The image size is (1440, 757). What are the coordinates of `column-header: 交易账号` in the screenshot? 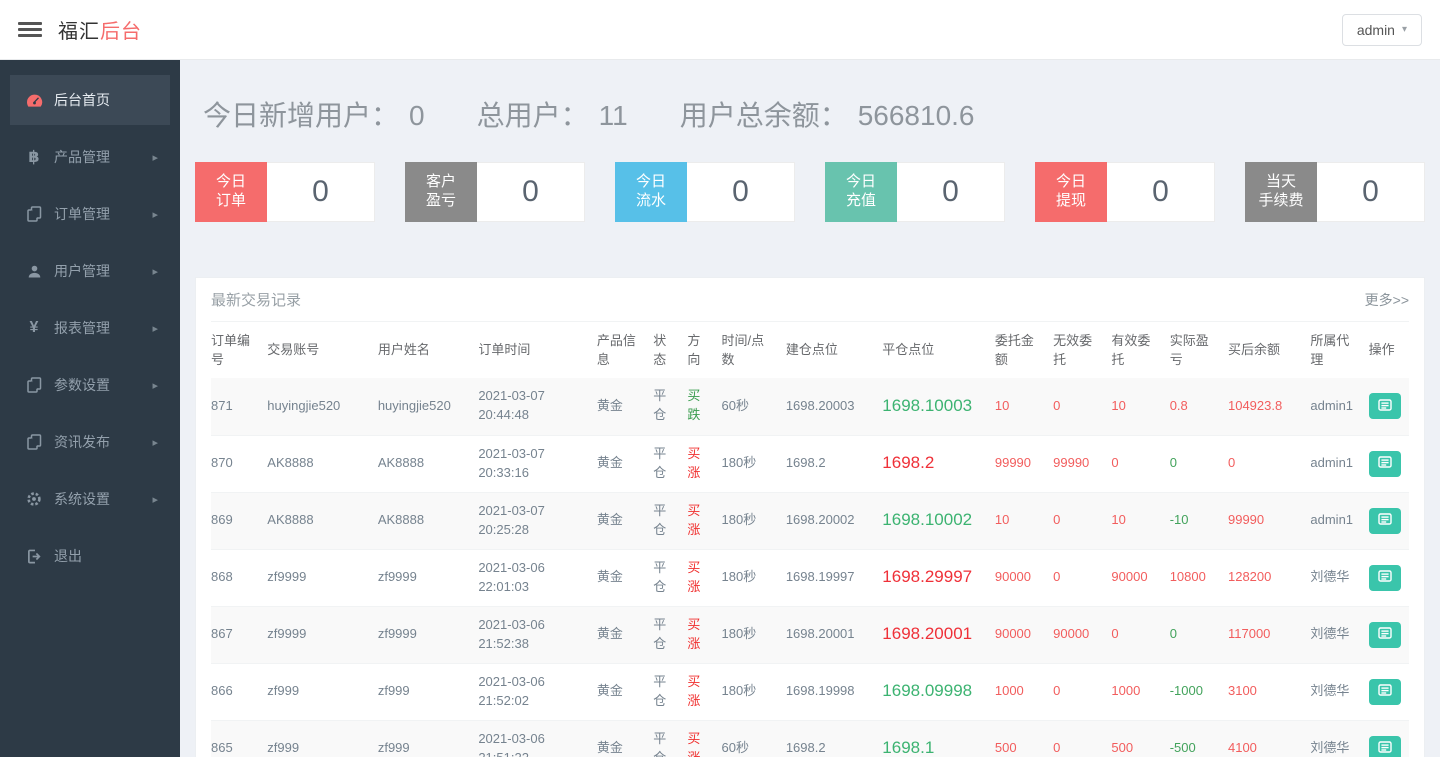 It's located at (293, 350).